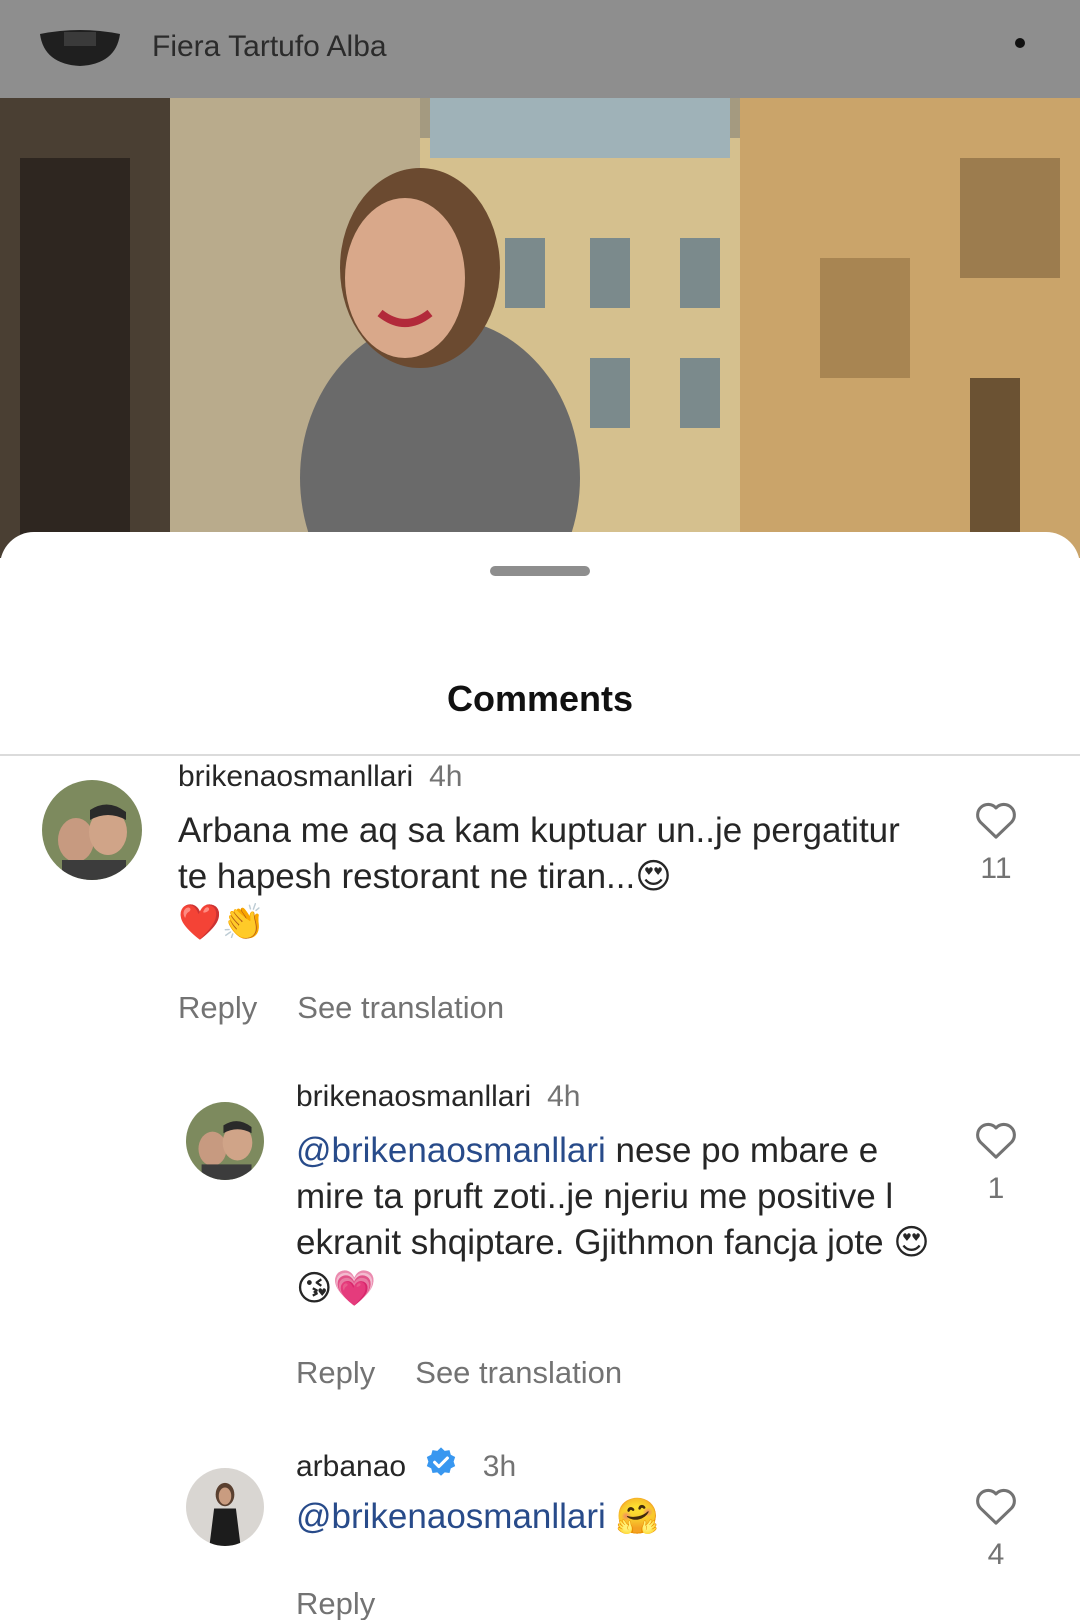  I want to click on comment-emoji: 🤗, so click(637, 1517).